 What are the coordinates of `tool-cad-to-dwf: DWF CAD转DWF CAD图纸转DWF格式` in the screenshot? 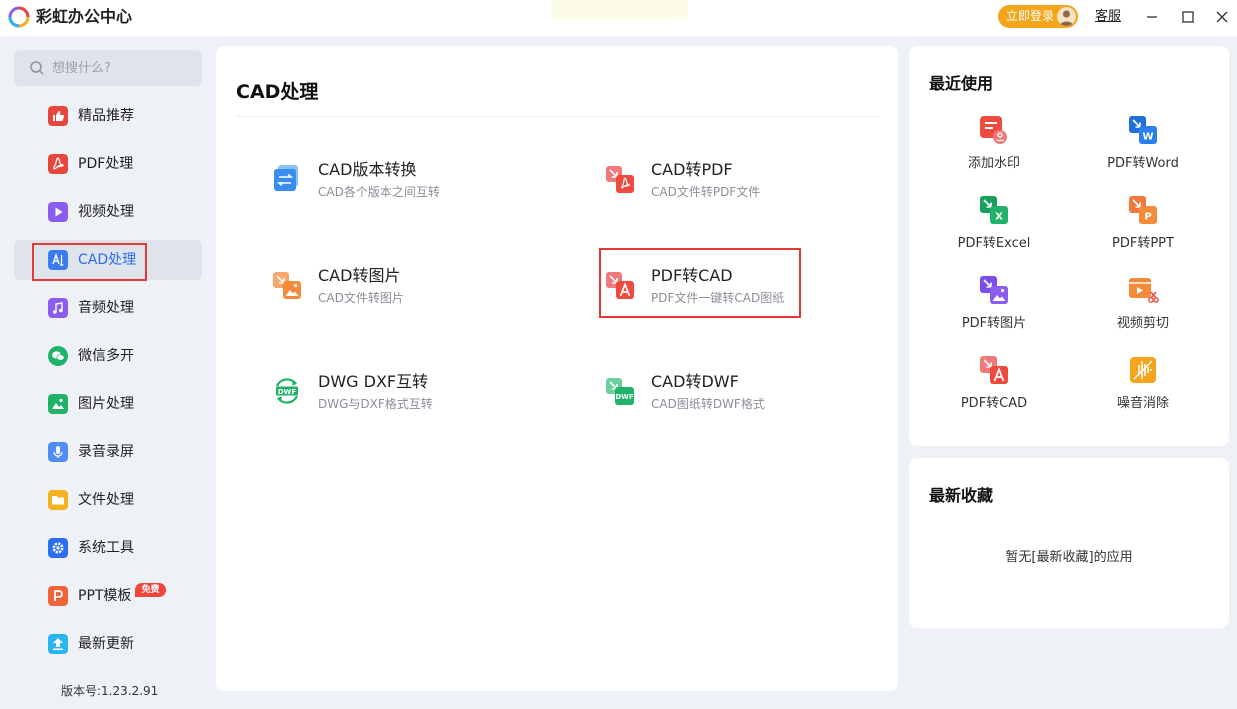 It's located at (730, 400).